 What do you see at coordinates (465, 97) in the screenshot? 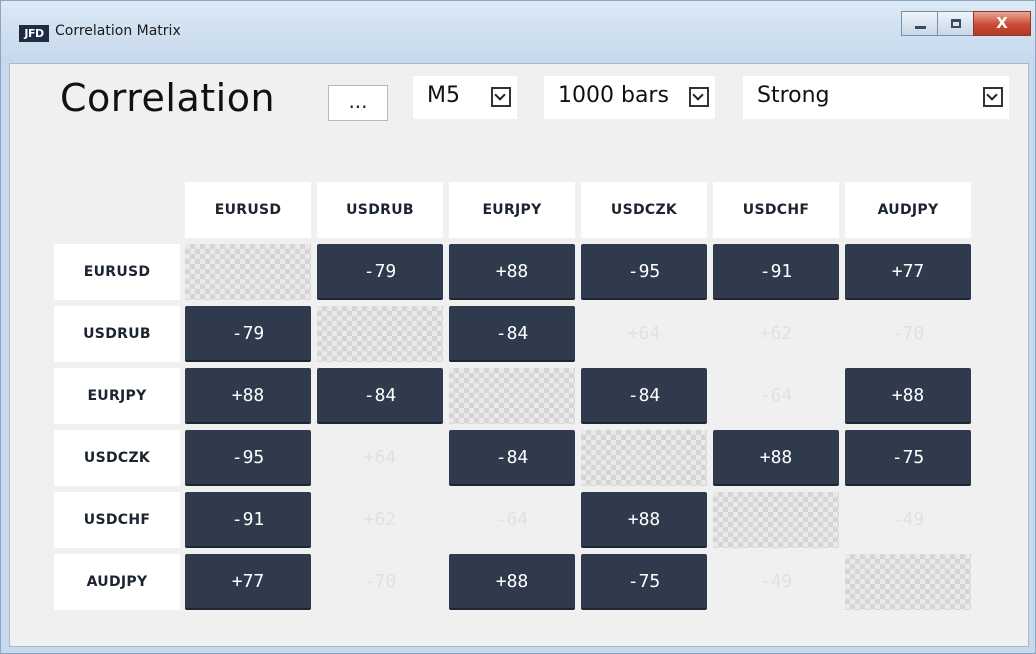
I see `timeframe-dropdown: M5` at bounding box center [465, 97].